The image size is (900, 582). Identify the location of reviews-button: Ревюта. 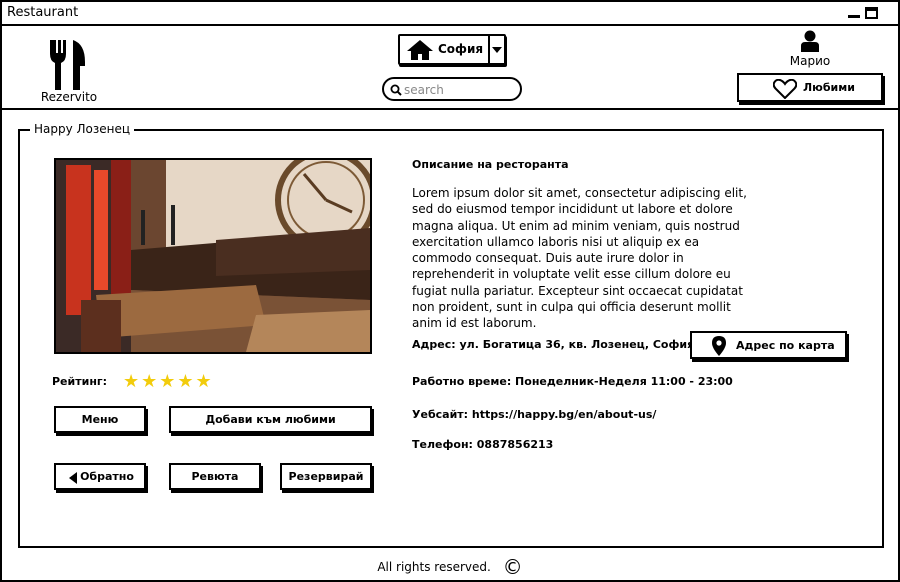
(215, 476).